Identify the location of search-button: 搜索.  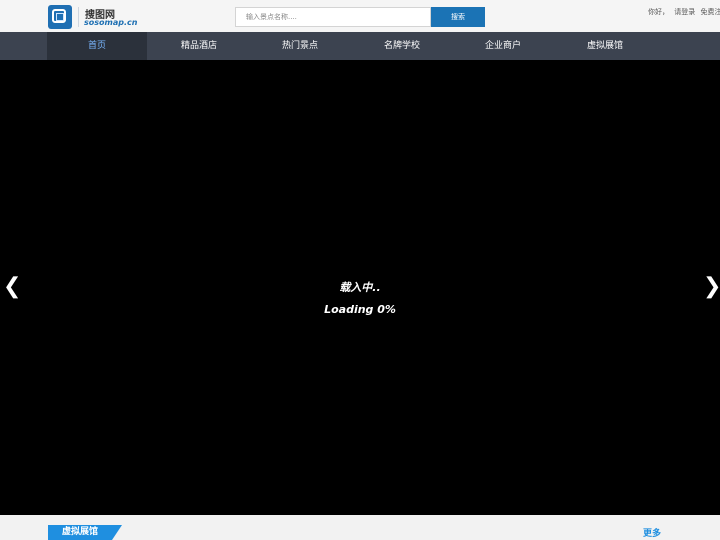
(458, 17).